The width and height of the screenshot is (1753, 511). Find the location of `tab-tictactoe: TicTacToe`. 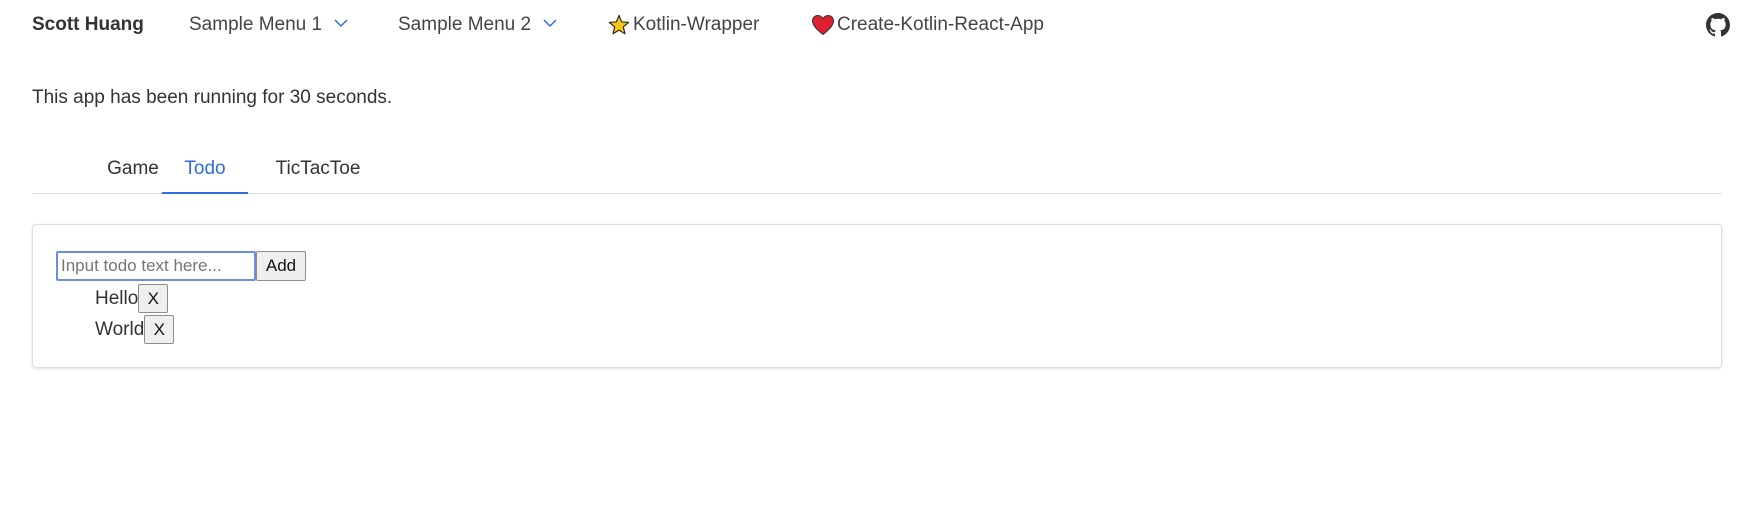

tab-tictactoe: TicTacToe is located at coordinates (318, 176).